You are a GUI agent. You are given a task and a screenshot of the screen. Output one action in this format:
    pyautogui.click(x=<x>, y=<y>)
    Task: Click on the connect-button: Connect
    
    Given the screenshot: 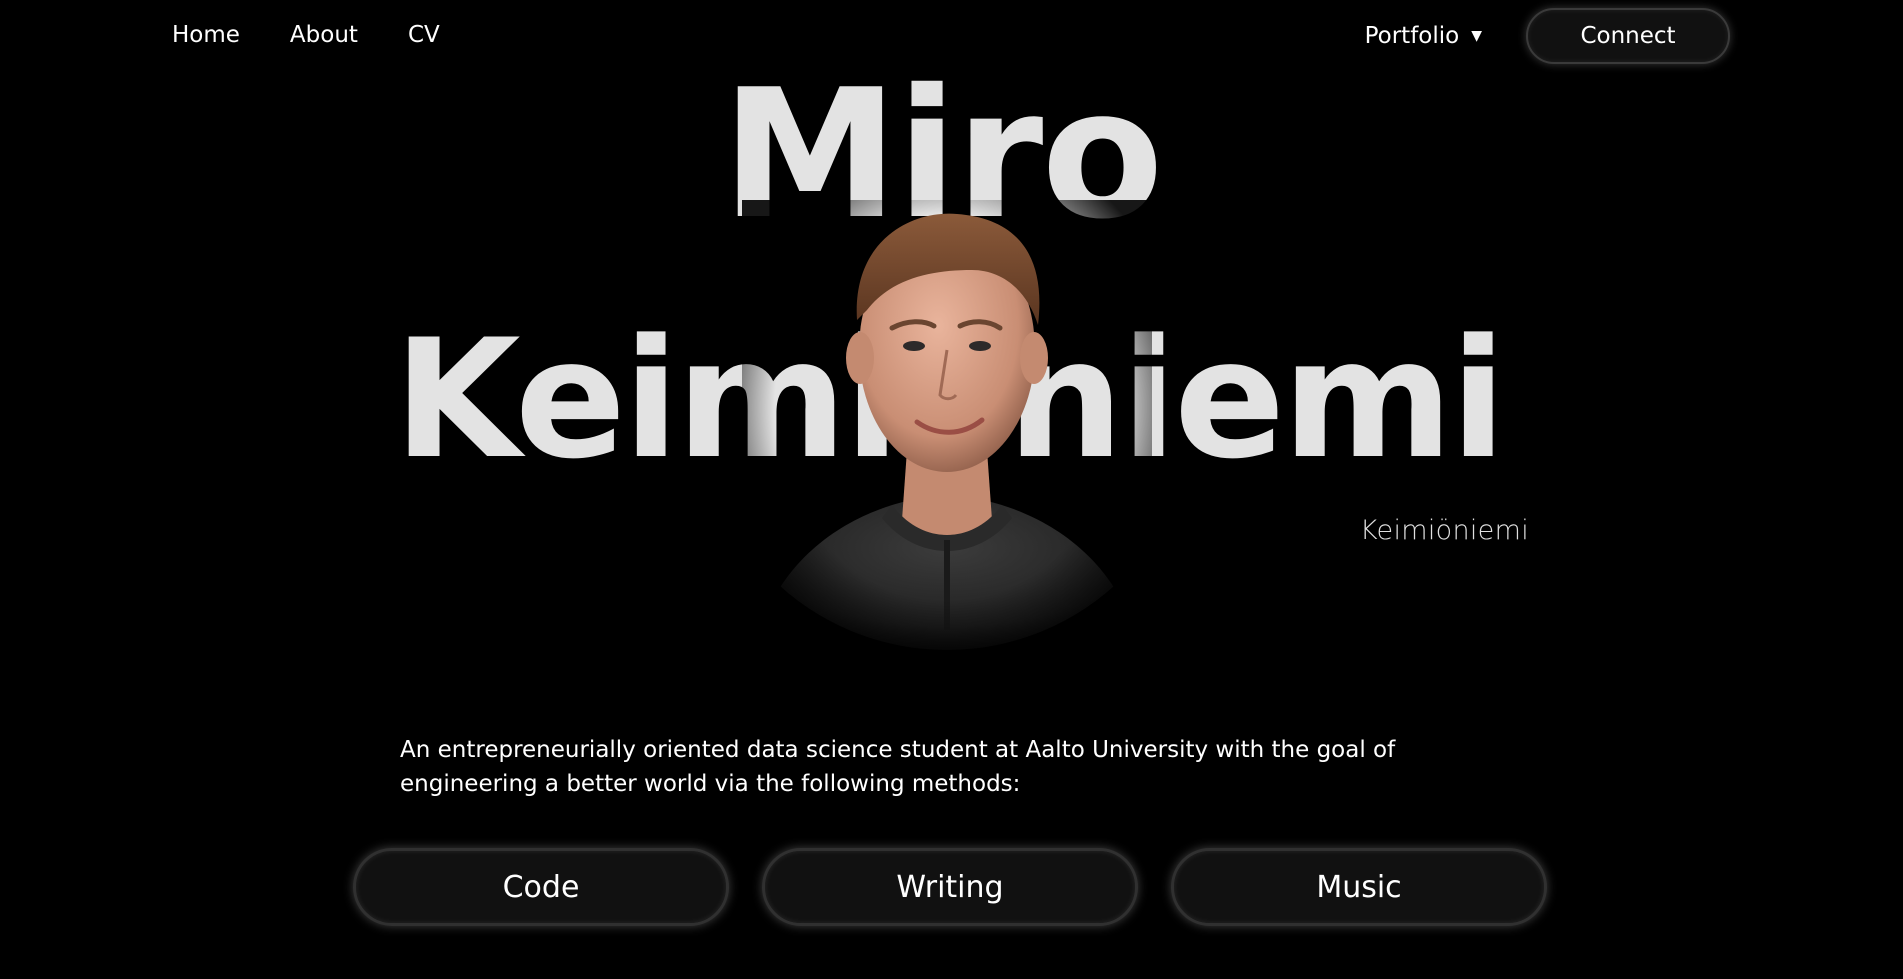 What is the action you would take?
    pyautogui.click(x=1628, y=36)
    